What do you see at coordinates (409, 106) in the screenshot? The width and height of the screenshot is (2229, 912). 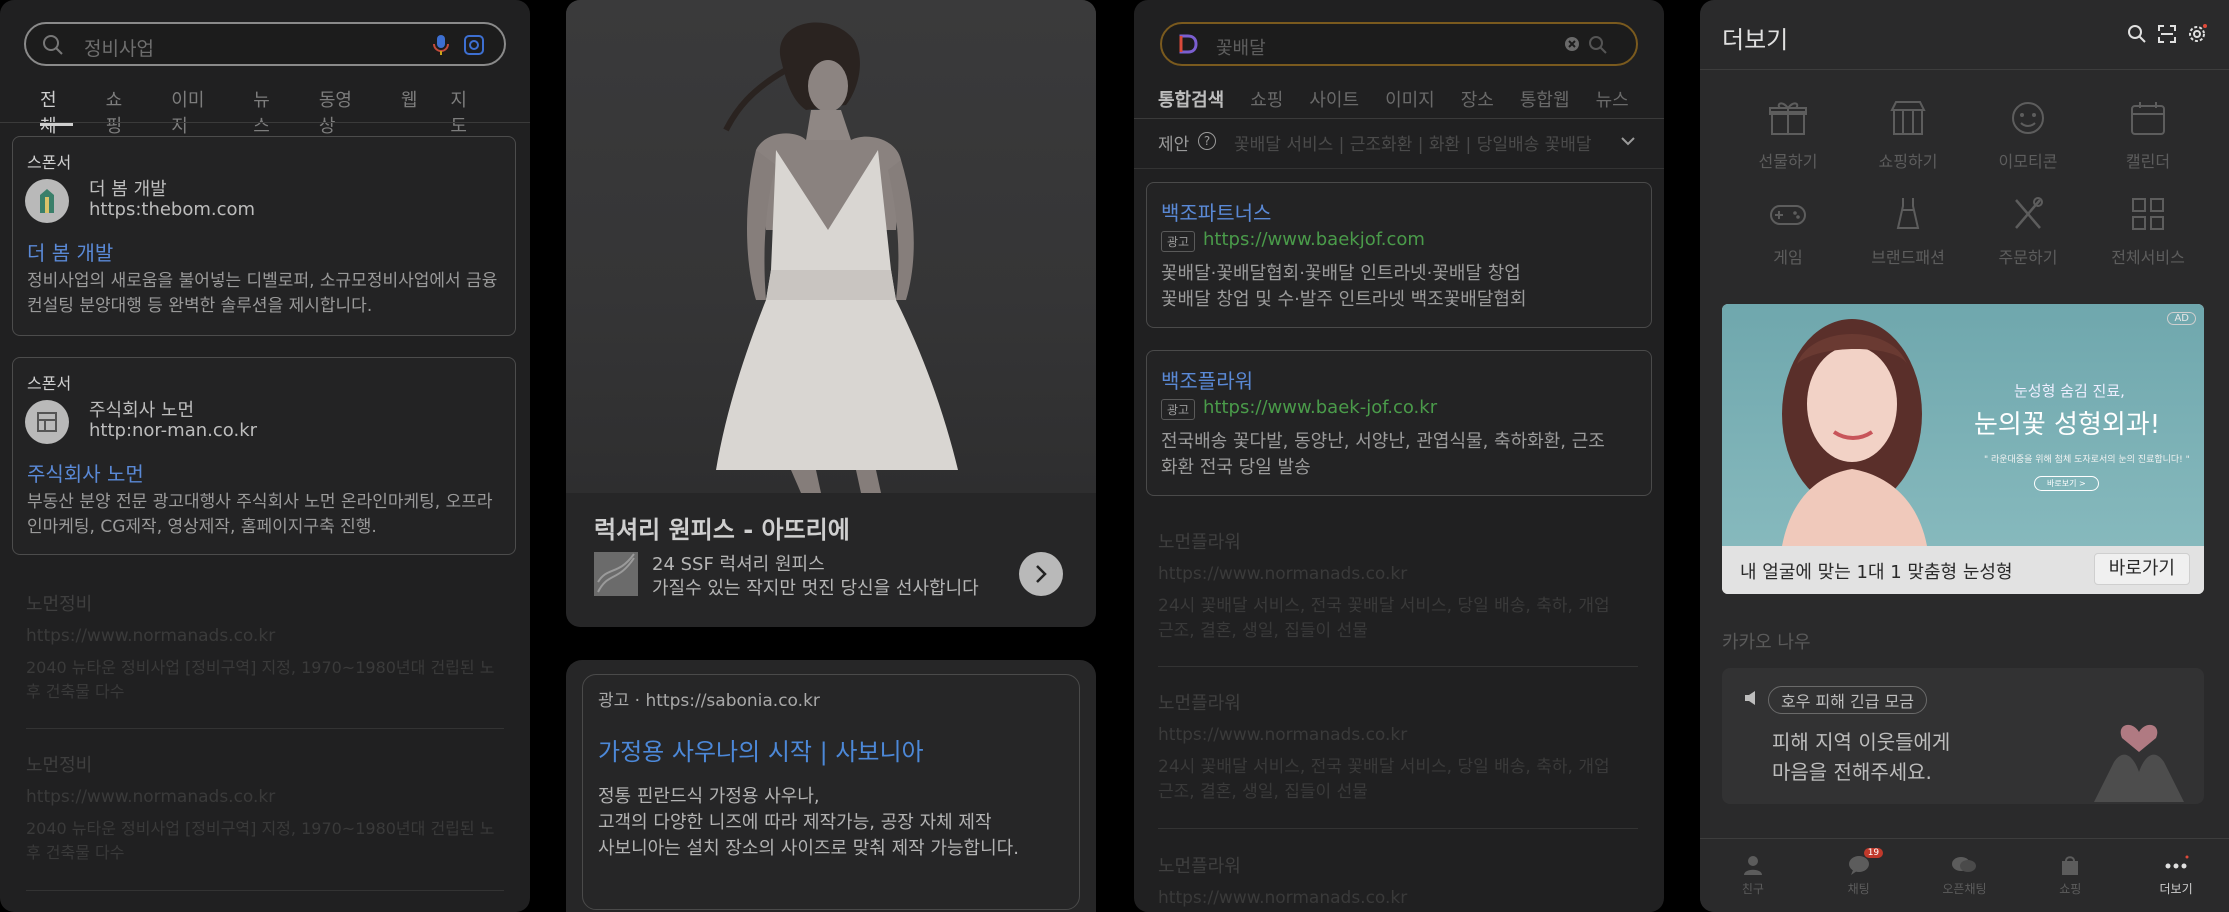 I see `tab-web: 웹` at bounding box center [409, 106].